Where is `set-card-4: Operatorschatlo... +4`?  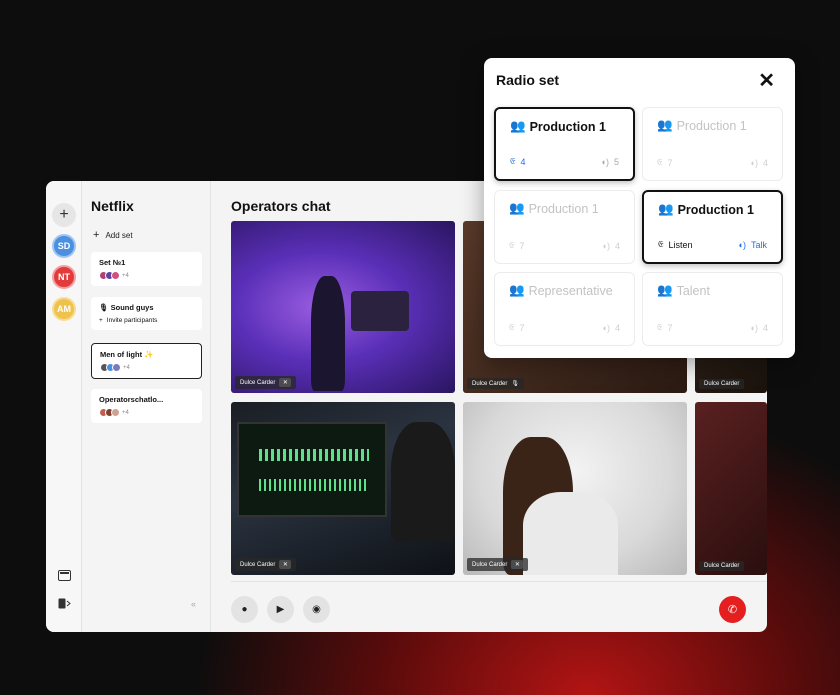
set-card-4: Operatorschatlo... +4 is located at coordinates (146, 406).